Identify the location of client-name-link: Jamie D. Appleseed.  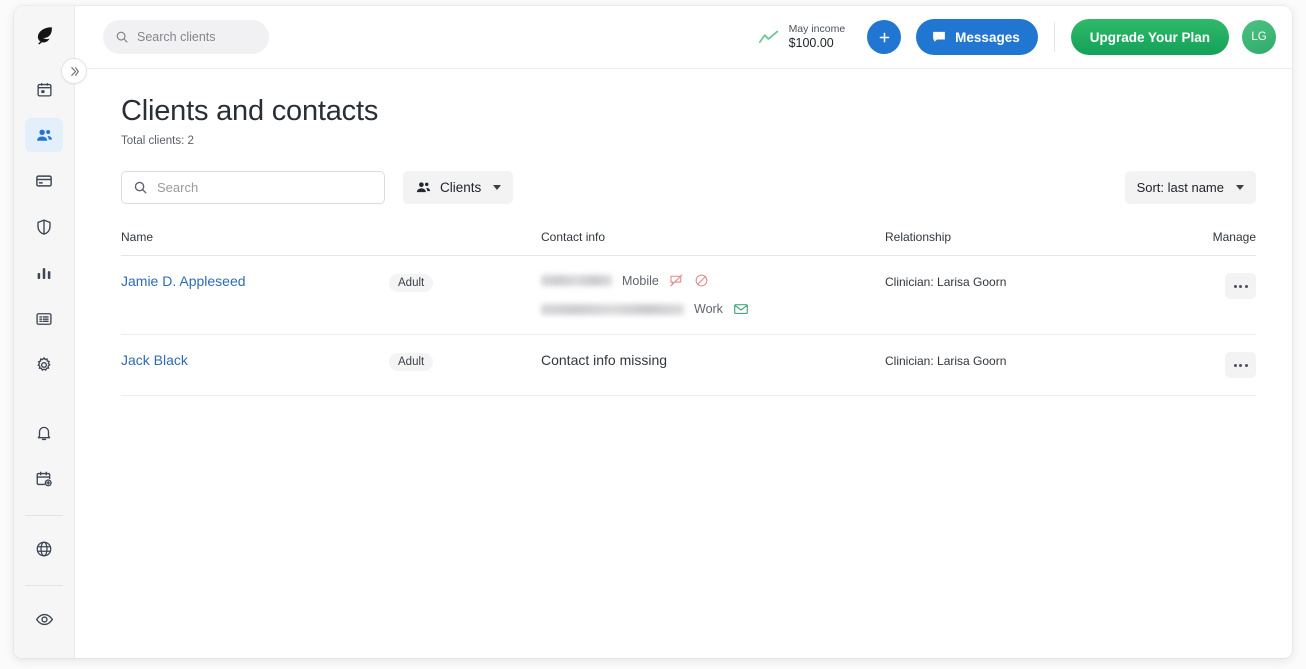
(183, 281).